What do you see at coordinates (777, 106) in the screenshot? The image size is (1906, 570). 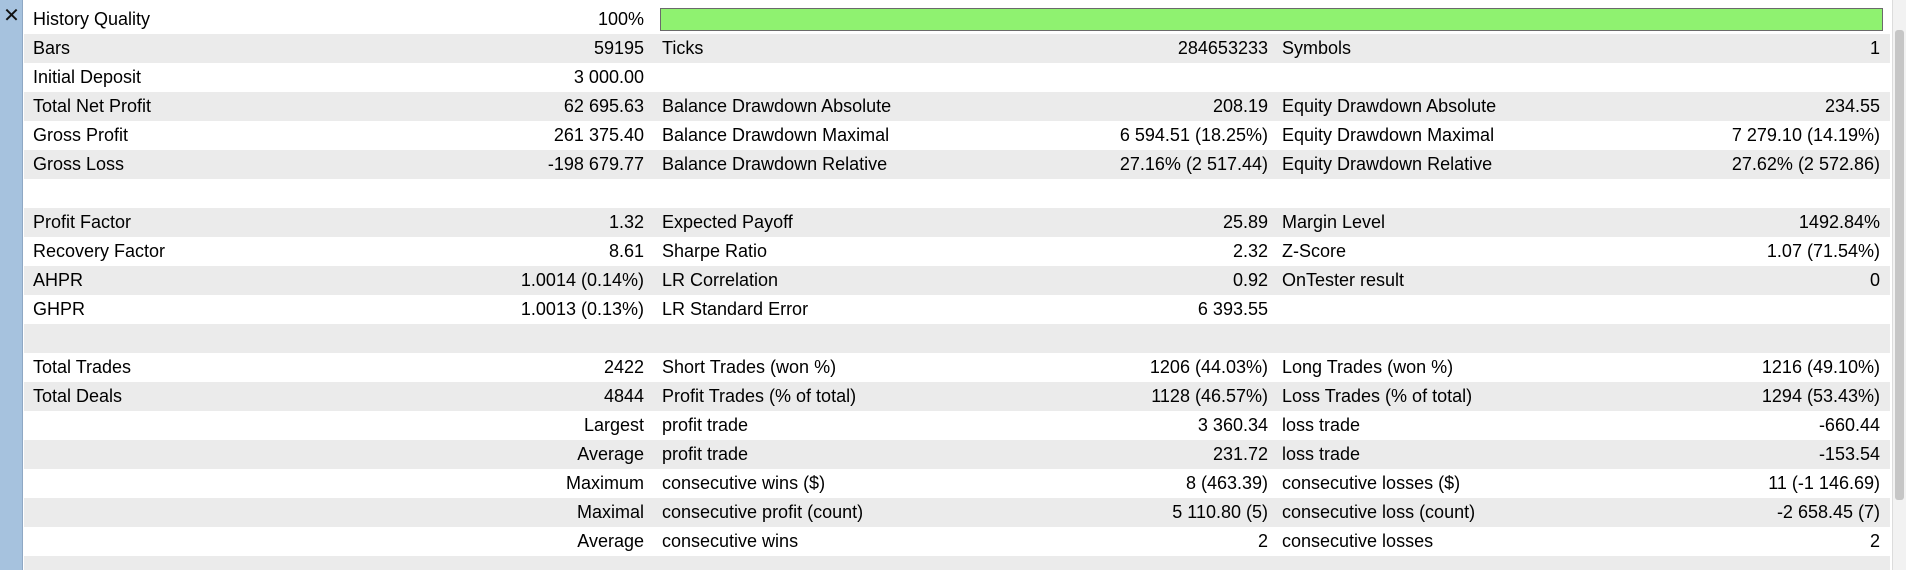 I see `row-label-2: Balance Drawdown Absolute` at bounding box center [777, 106].